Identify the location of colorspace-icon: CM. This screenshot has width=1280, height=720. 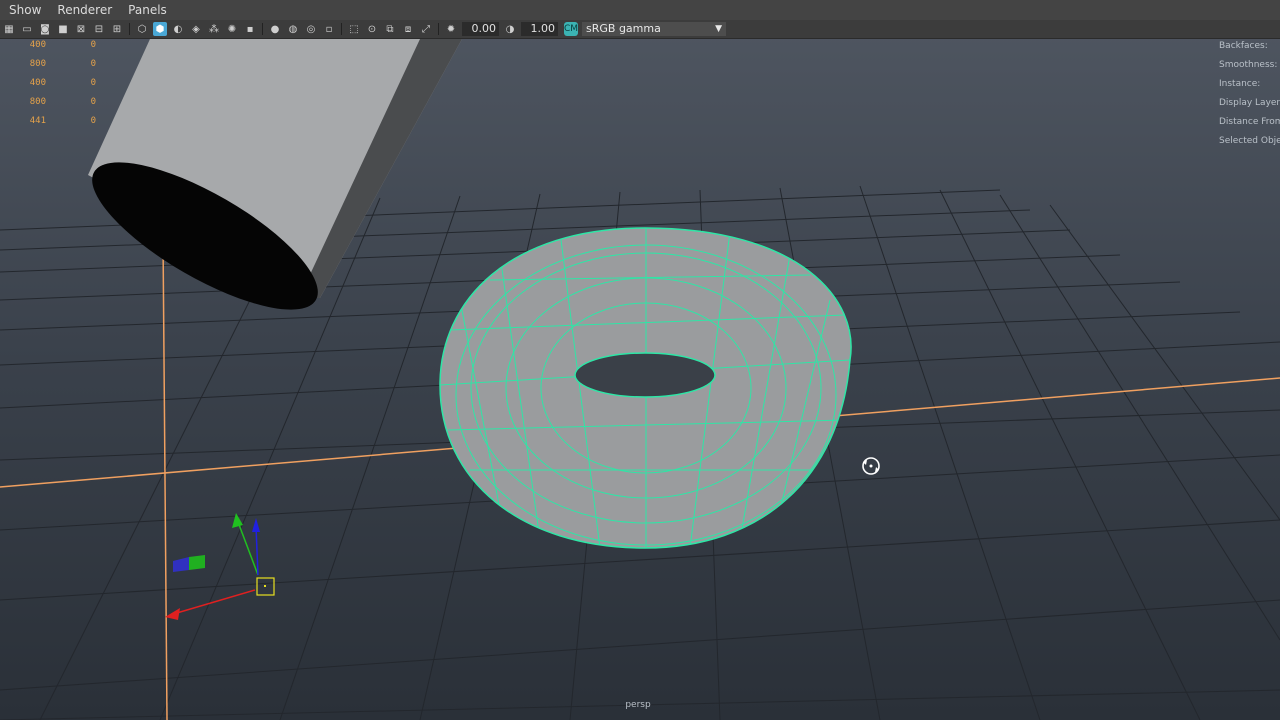
(571, 29).